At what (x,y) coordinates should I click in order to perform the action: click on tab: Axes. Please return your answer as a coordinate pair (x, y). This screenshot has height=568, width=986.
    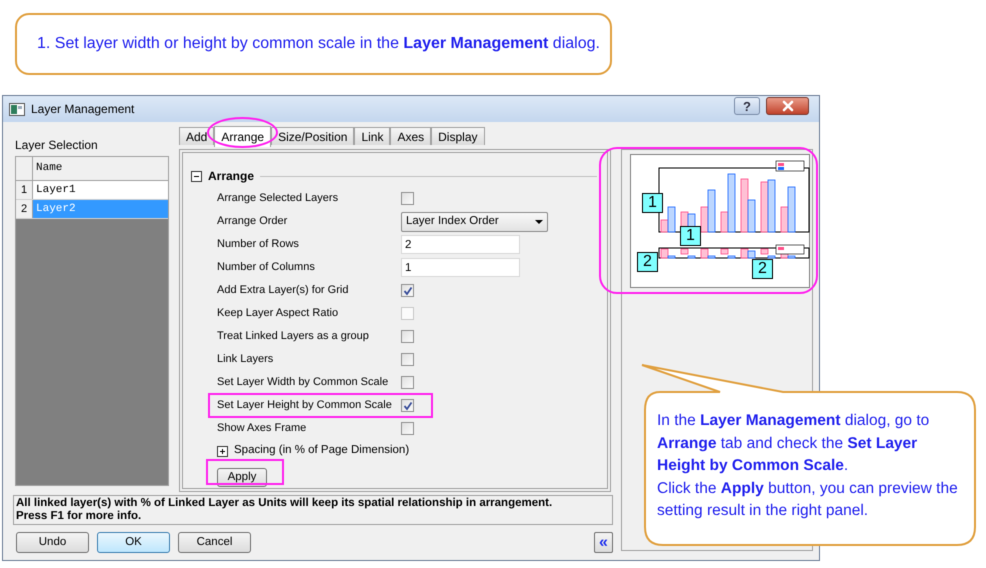
    Looking at the image, I should click on (411, 136).